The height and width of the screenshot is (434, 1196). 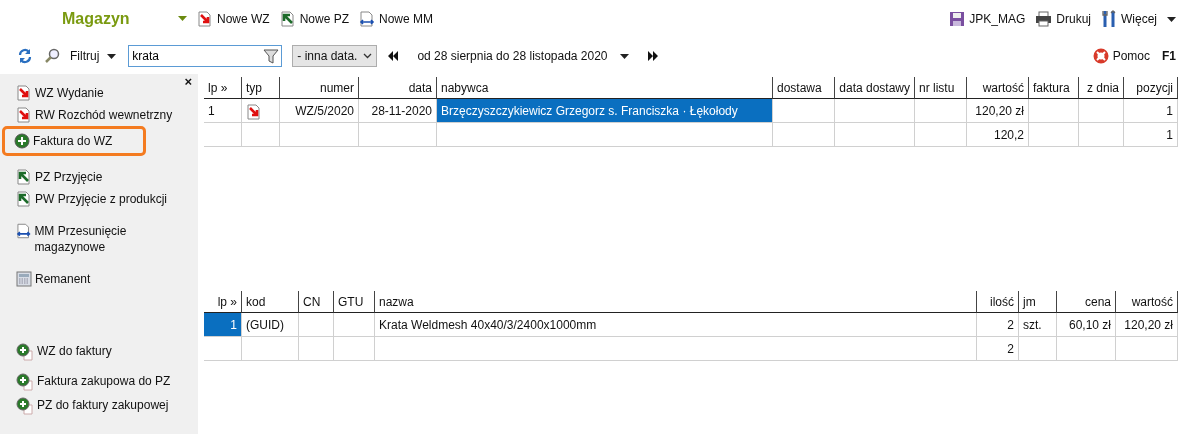 I want to click on toolbar-button: Drukuj, so click(x=1063, y=19).